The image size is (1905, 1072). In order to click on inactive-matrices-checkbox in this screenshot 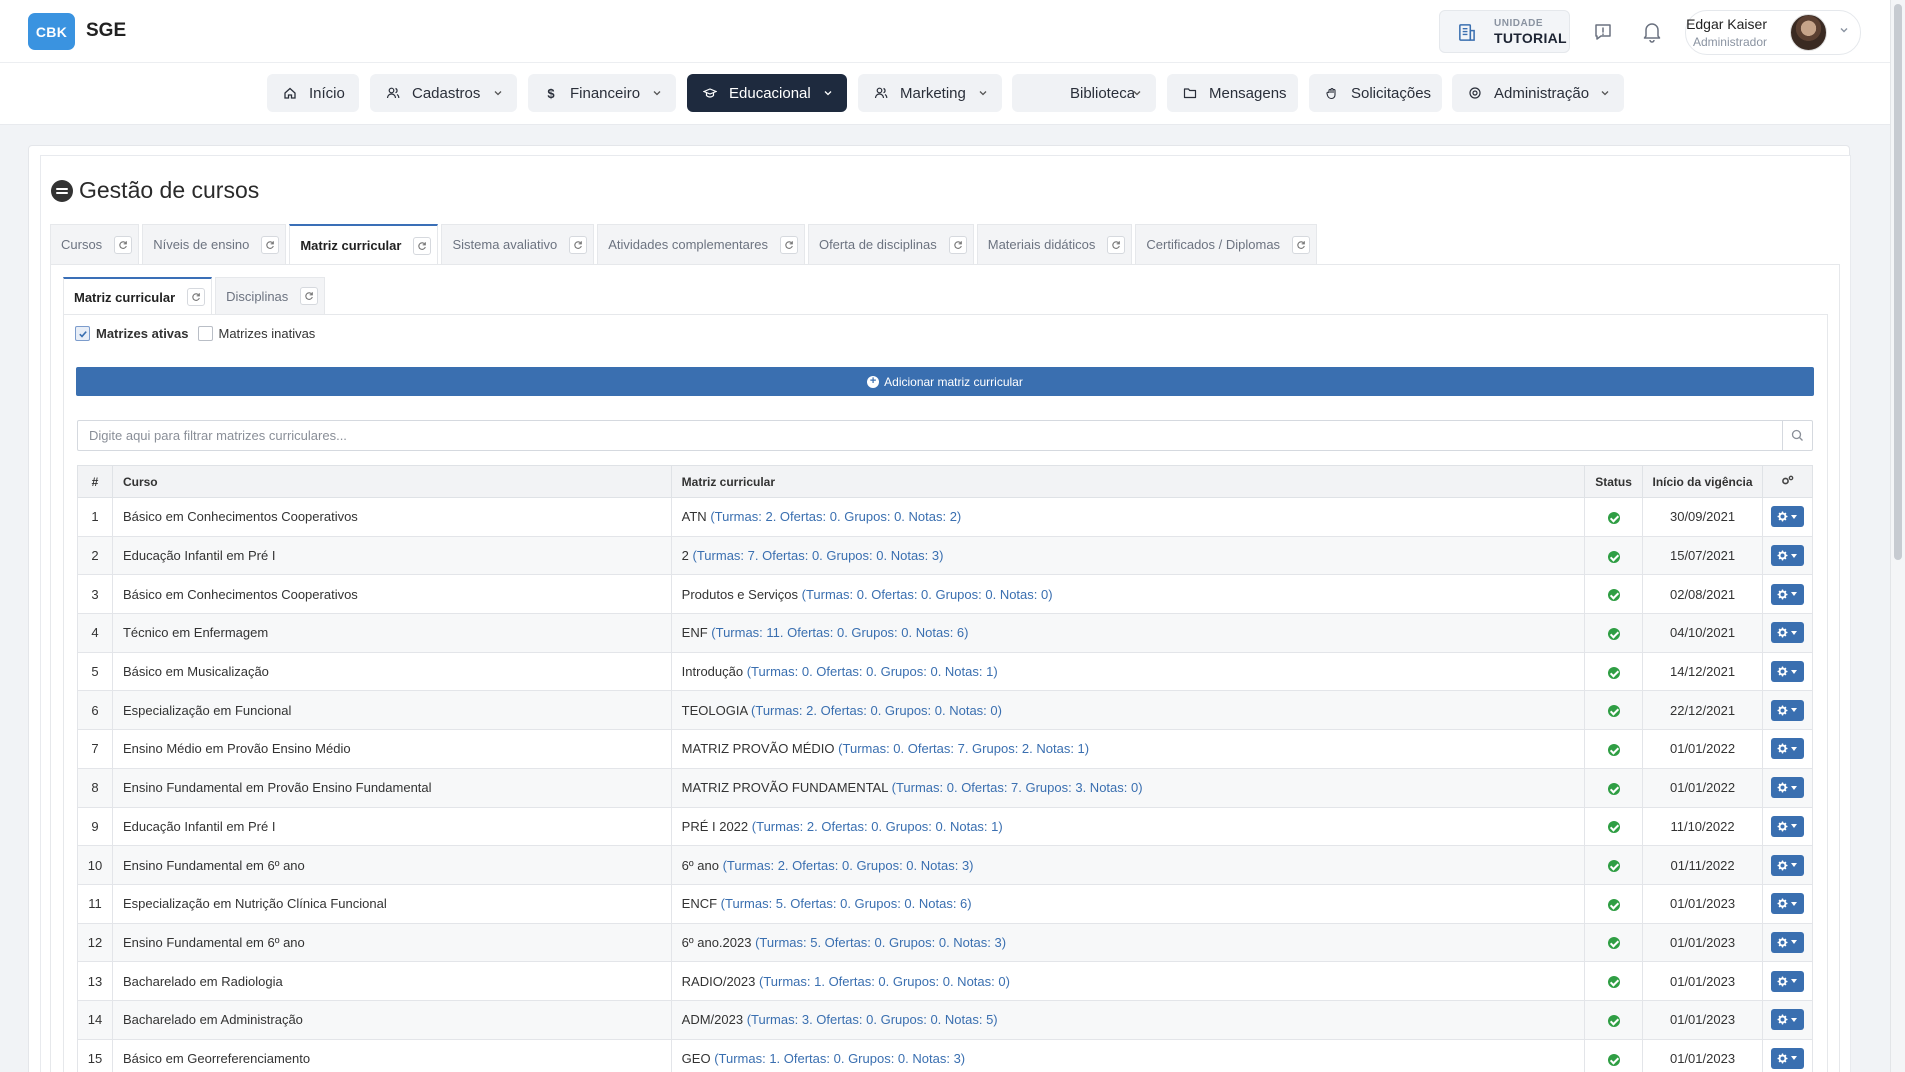, I will do `click(205, 333)`.